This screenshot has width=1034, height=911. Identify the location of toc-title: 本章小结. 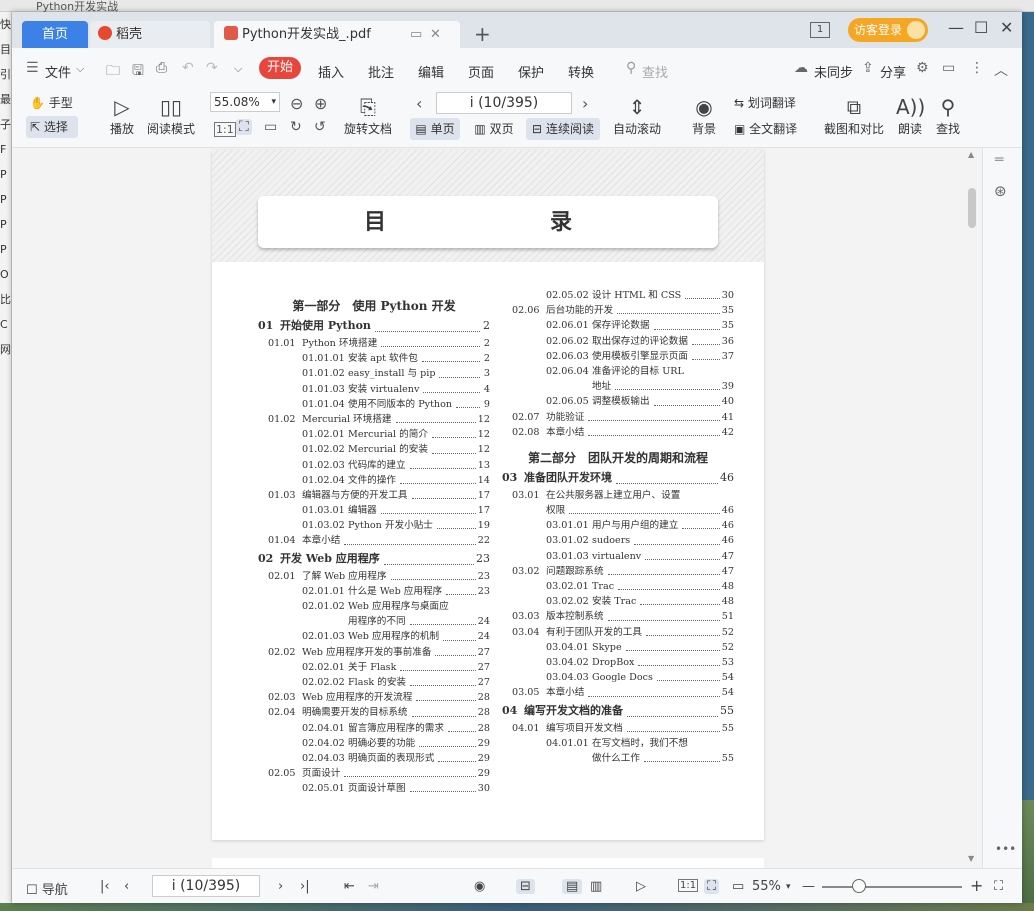
(565, 693).